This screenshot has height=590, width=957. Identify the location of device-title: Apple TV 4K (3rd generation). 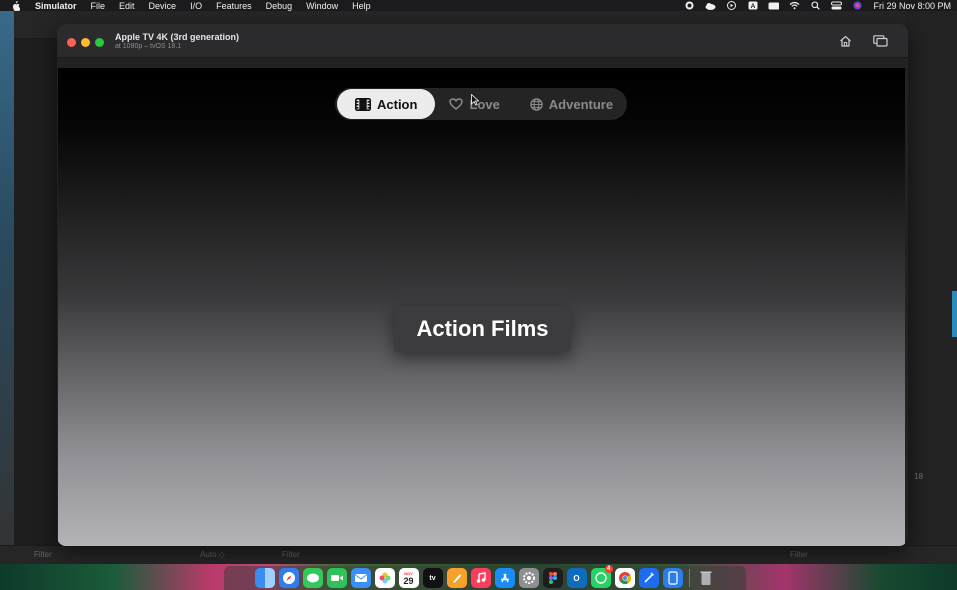
(177, 37).